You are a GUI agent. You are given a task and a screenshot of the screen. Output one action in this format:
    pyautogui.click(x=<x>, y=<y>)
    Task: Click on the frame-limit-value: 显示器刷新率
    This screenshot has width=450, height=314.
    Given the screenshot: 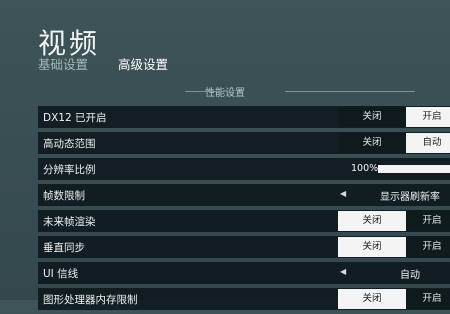 What is the action you would take?
    pyautogui.click(x=410, y=197)
    